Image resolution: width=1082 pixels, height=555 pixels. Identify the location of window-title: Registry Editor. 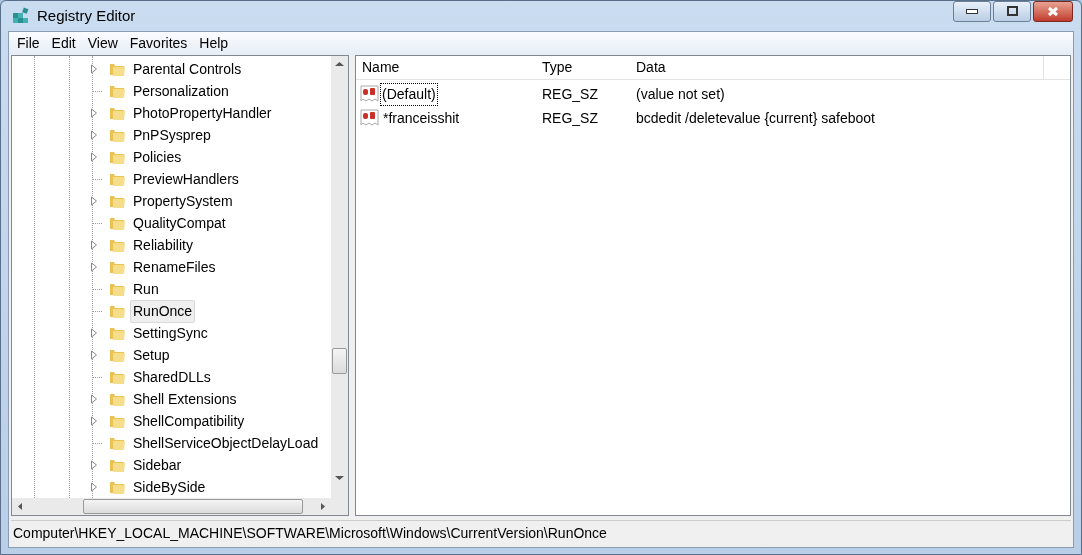
(86, 15).